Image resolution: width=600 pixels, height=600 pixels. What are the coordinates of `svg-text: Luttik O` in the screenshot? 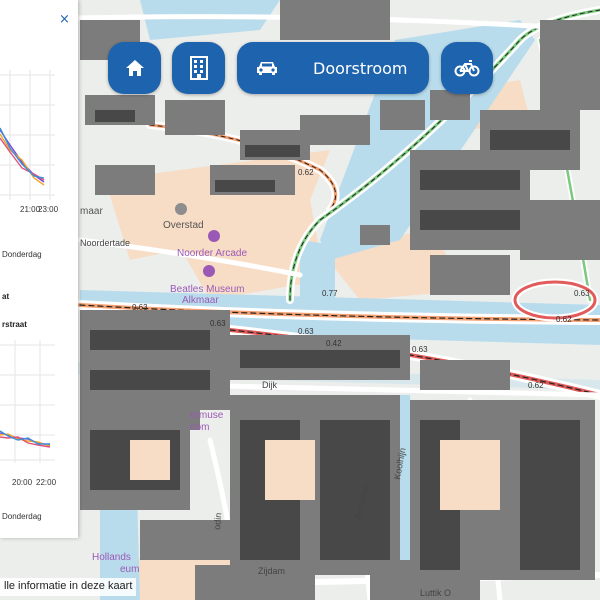 It's located at (435, 593).